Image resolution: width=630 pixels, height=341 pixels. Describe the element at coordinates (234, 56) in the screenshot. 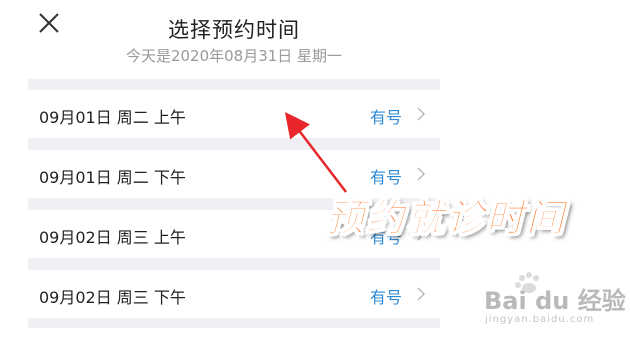

I see `today-date-label: 今天是2020年08月31日 星期一` at that location.